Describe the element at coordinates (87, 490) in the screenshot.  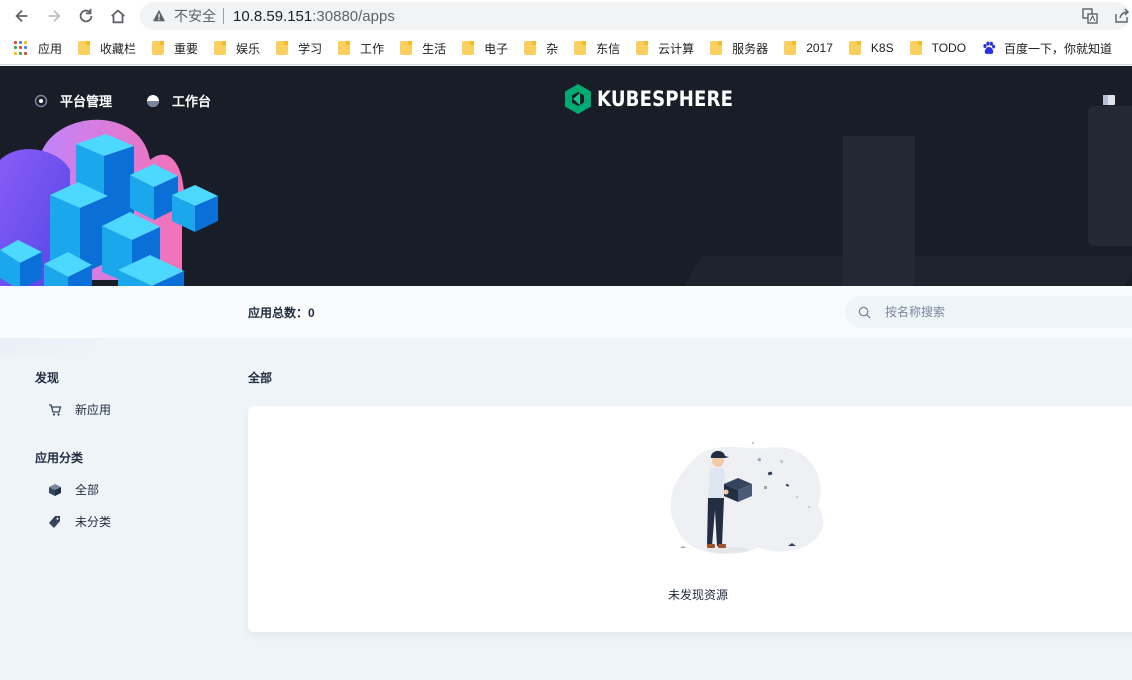
I see `sidebar-item-label: 全部` at that location.